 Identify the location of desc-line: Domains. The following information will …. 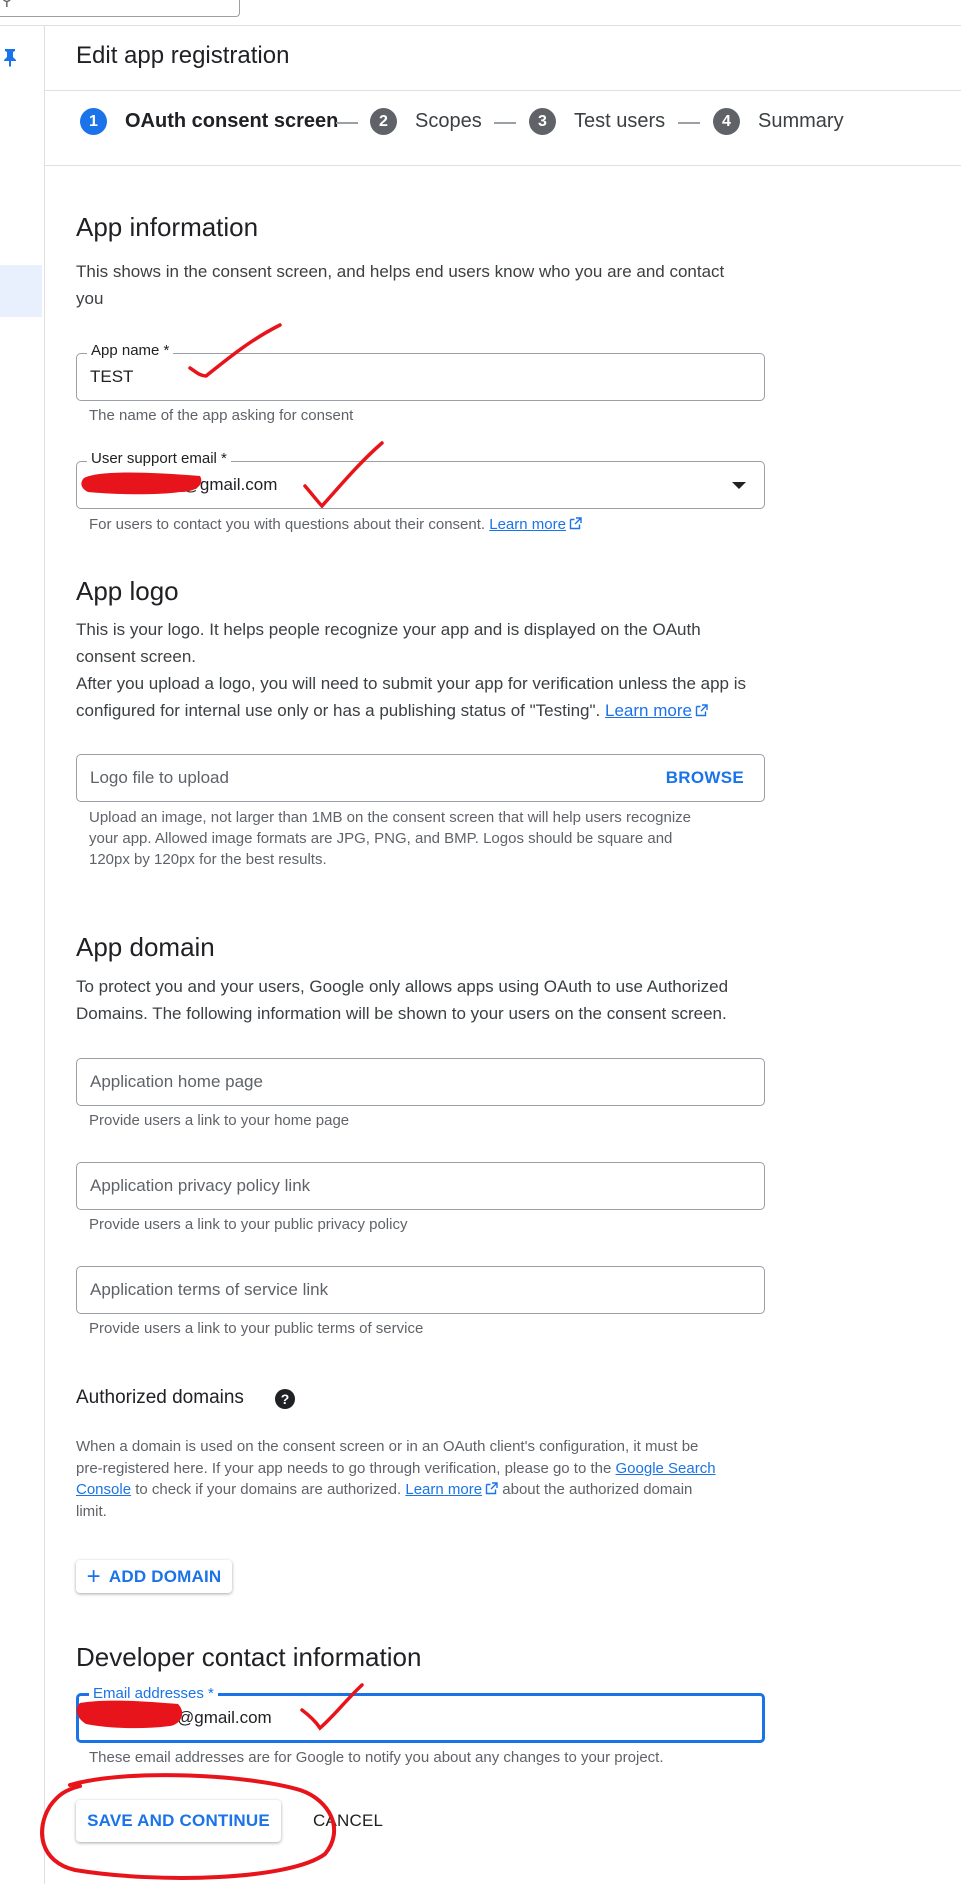
(401, 1013).